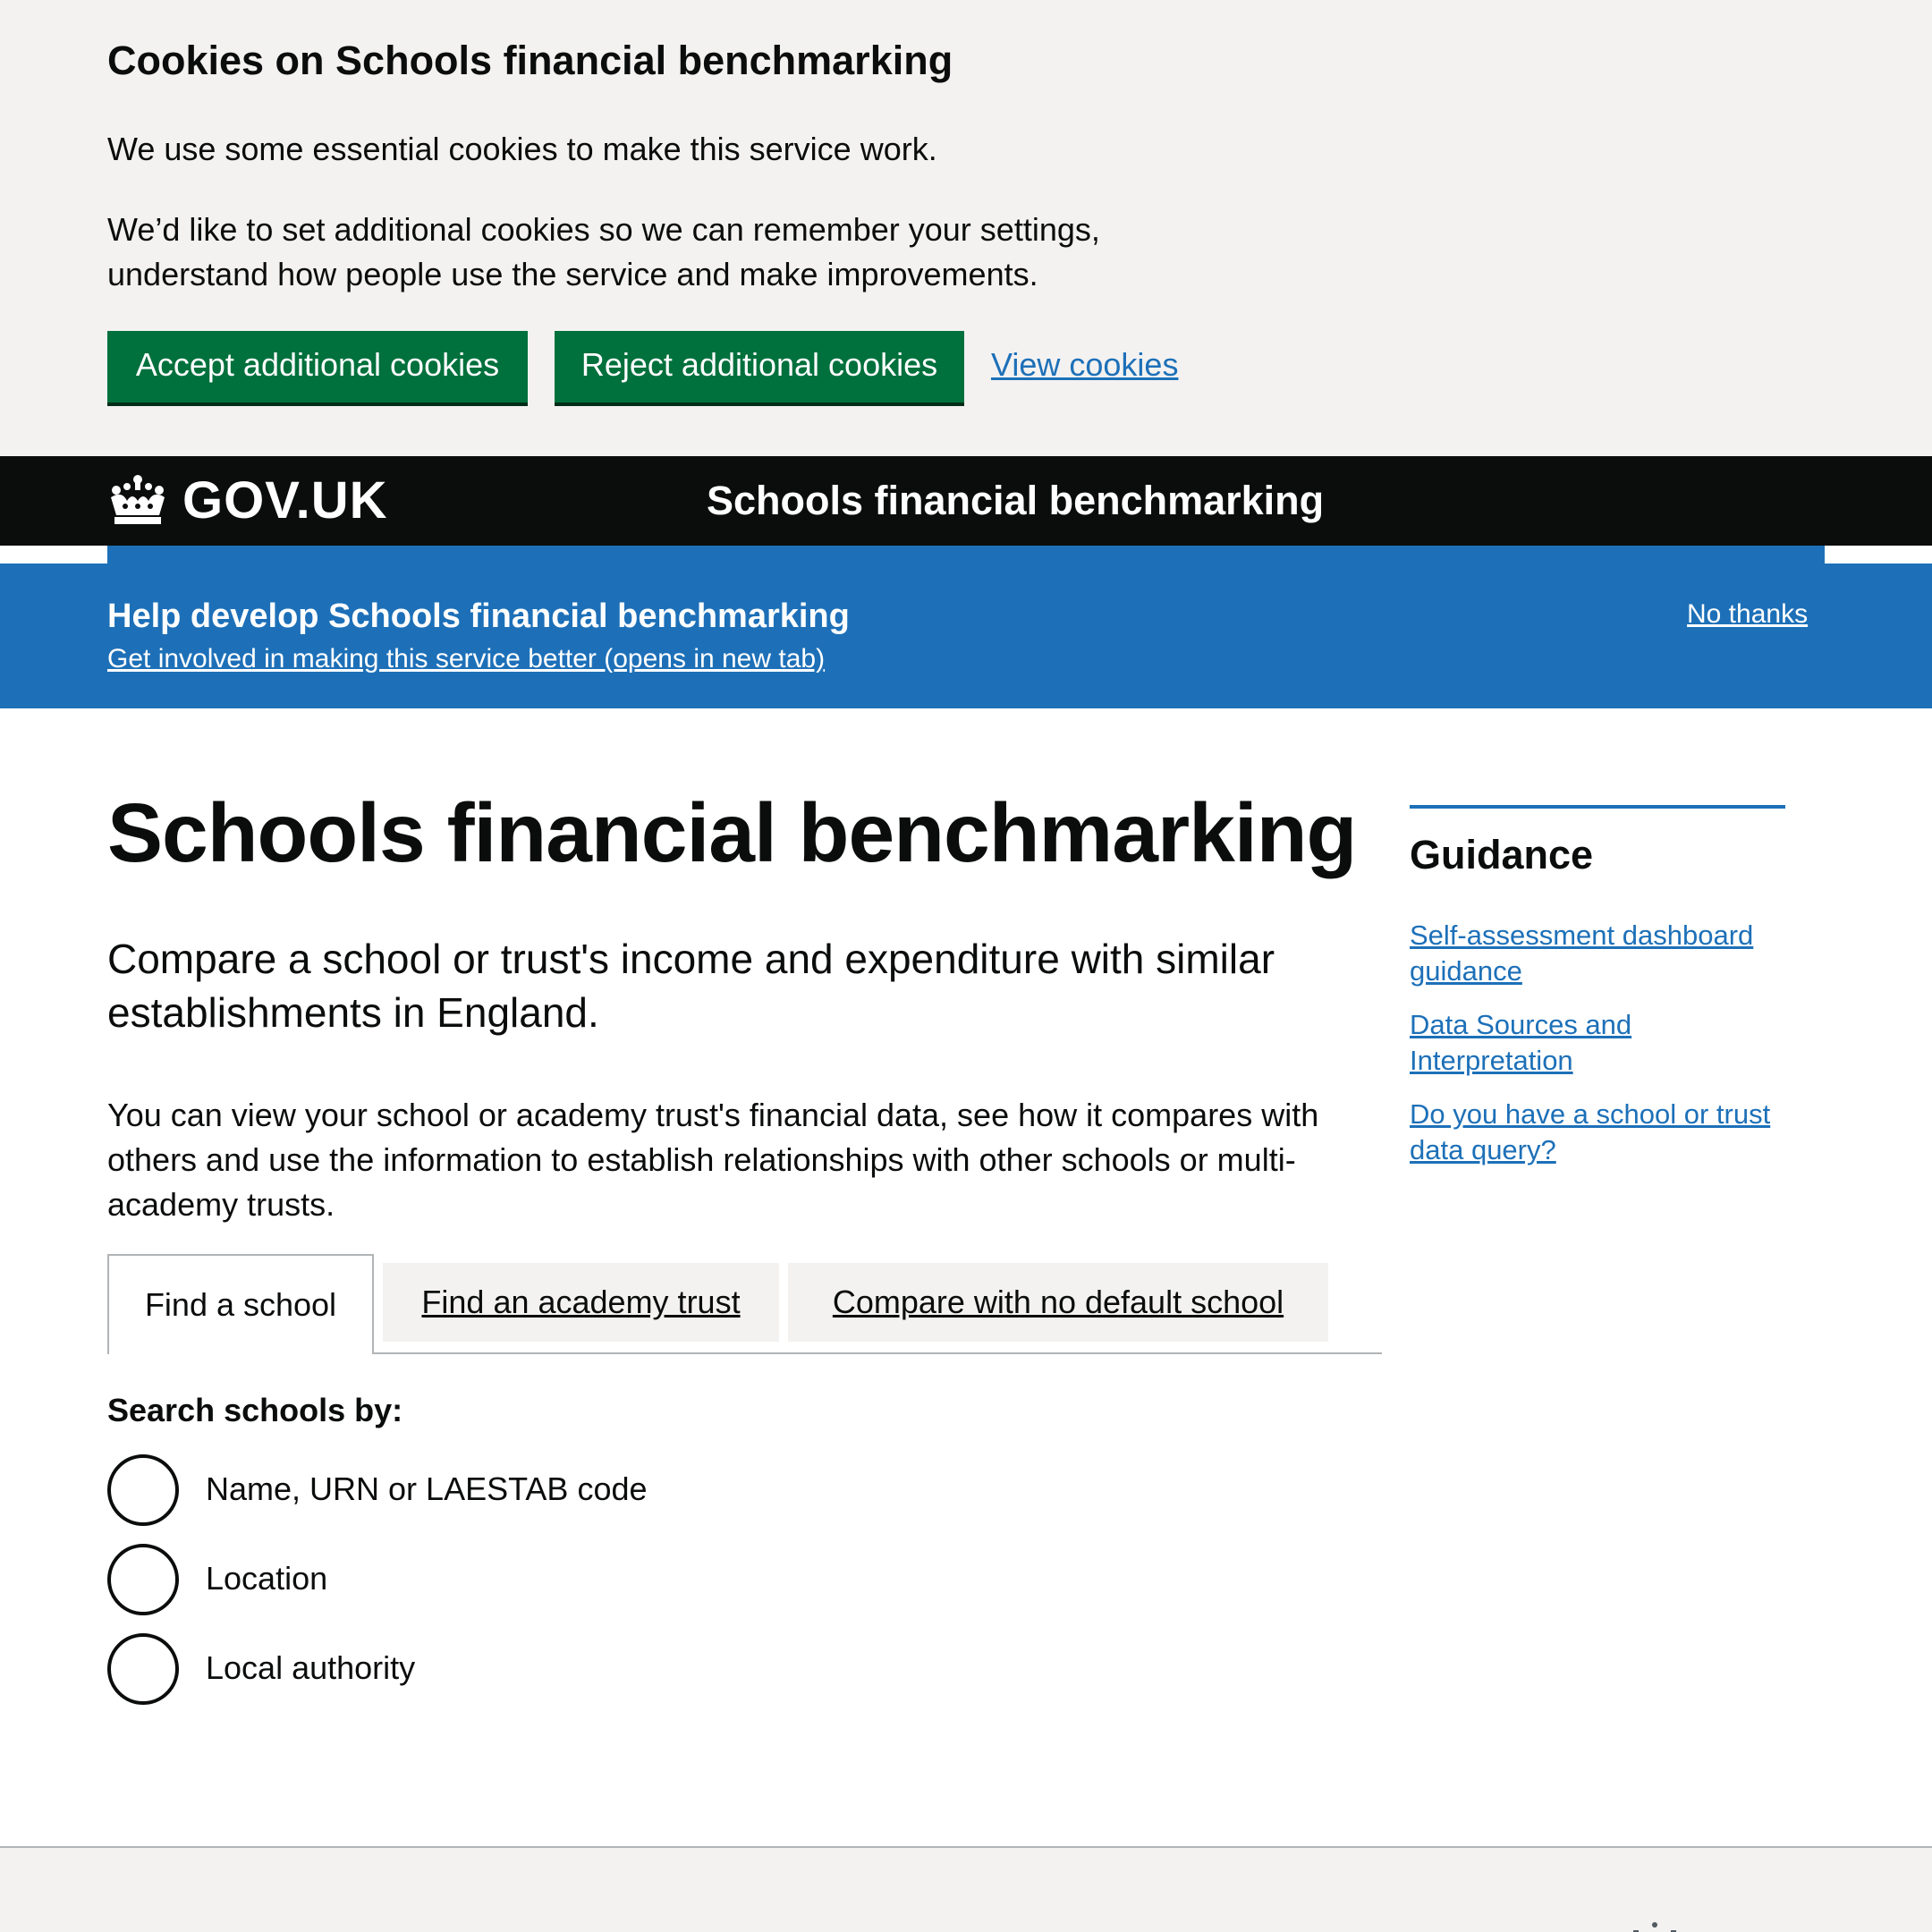  Describe the element at coordinates (1654, 1927) in the screenshot. I see `royal-crest-icon` at that location.